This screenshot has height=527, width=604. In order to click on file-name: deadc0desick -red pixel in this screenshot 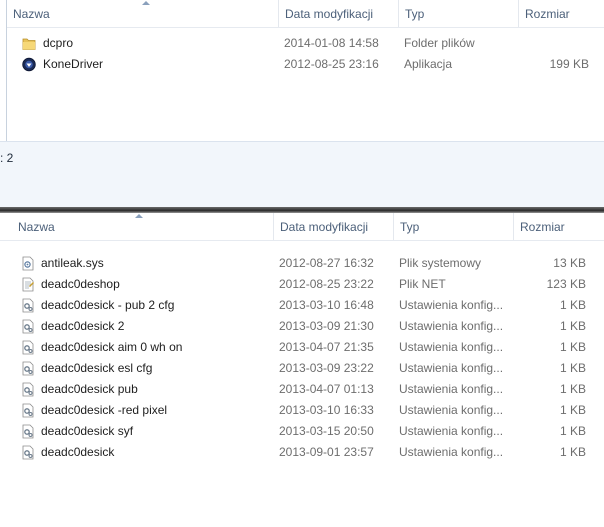, I will do `click(104, 410)`.